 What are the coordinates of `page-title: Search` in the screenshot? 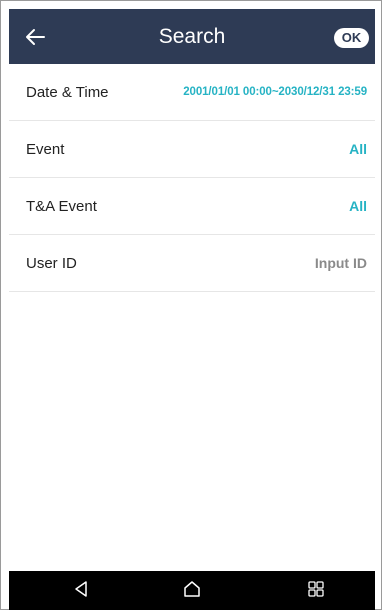 It's located at (192, 36).